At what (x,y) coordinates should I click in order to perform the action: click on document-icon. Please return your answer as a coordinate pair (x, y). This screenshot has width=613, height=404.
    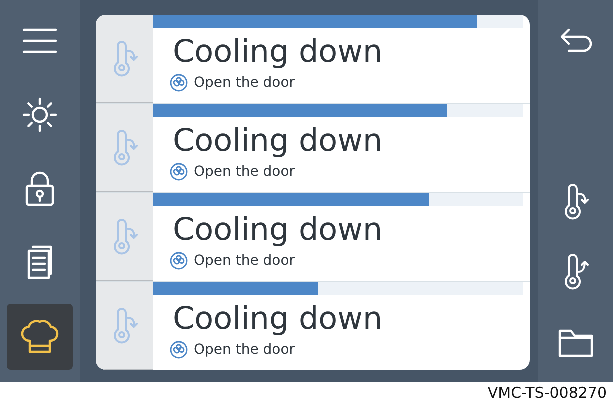
    Looking at the image, I should click on (40, 263).